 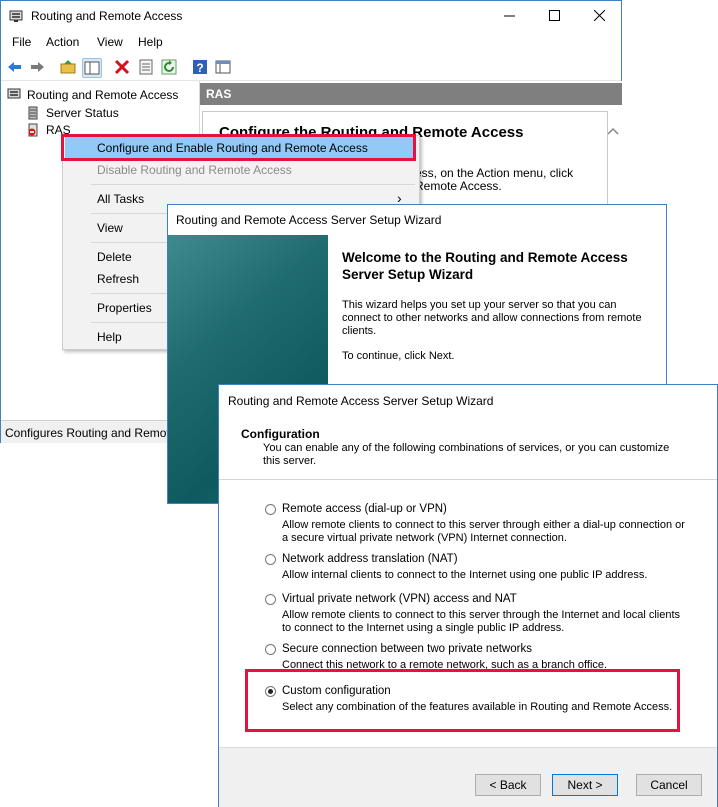 What do you see at coordinates (270, 649) in the screenshot?
I see `secure-connection-radio` at bounding box center [270, 649].